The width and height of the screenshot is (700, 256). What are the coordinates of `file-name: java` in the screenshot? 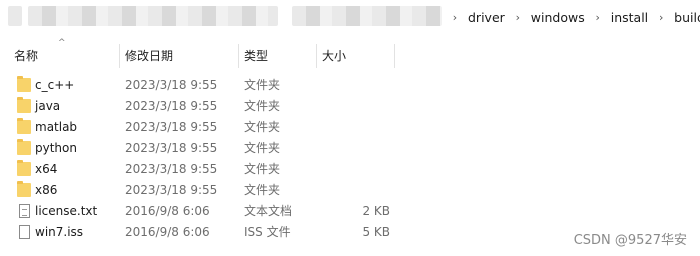 It's located at (48, 106).